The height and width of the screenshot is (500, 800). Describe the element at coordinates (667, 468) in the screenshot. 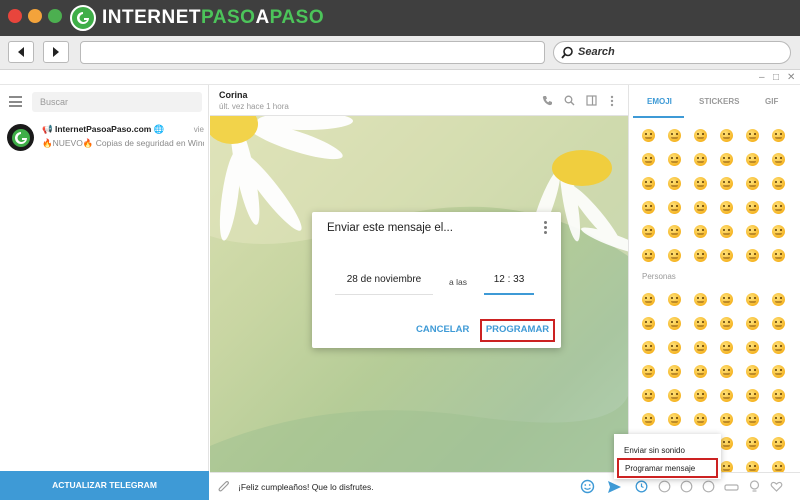

I see `menu-item-schedule-message: Programar mensaje` at that location.